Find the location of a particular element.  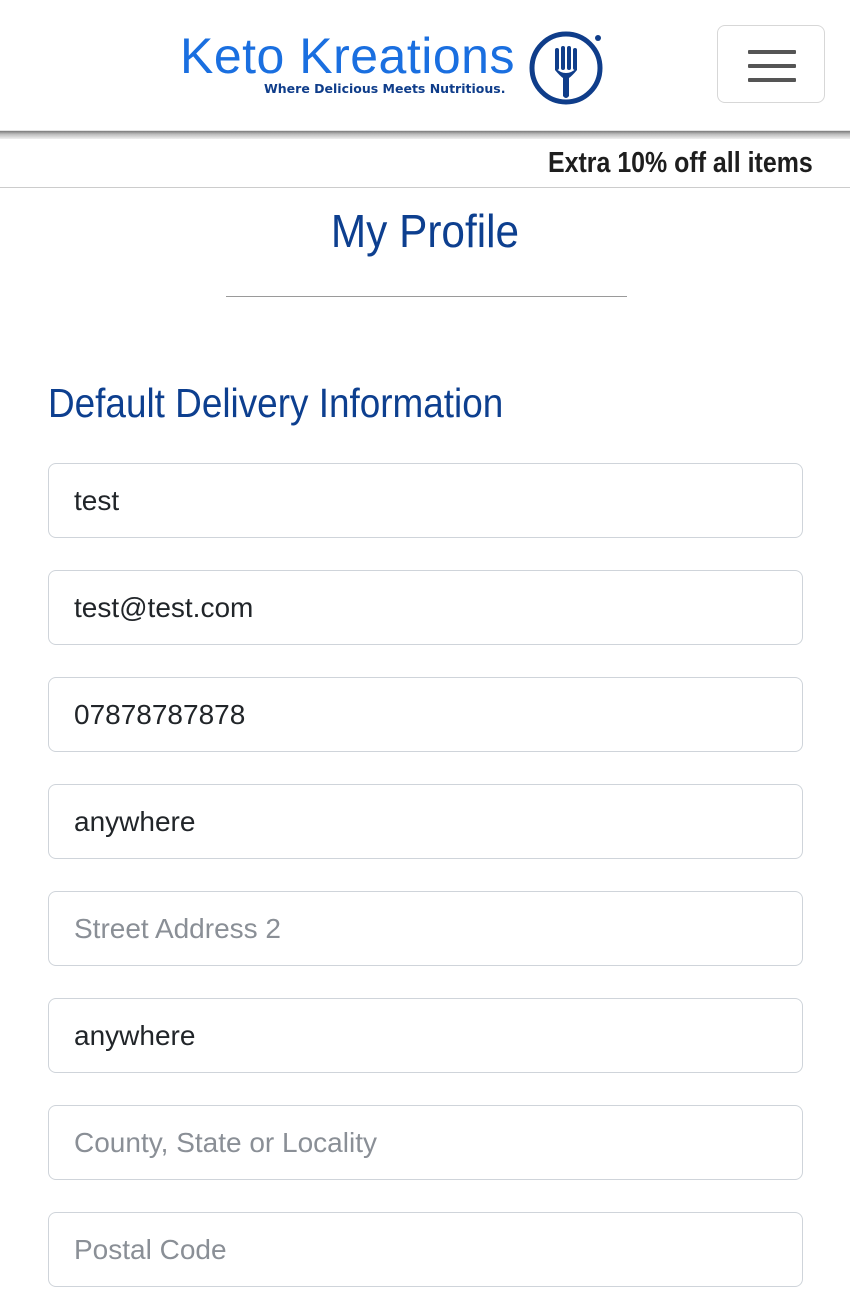

town-city-field is located at coordinates (425, 1035).